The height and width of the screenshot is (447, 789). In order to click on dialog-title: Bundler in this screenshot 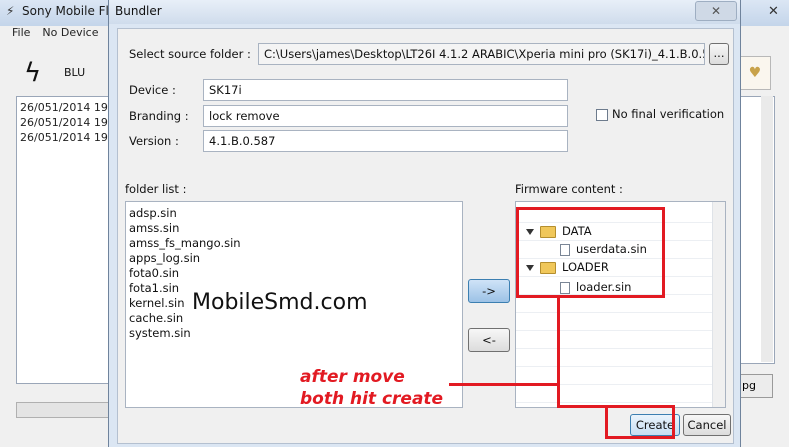, I will do `click(138, 11)`.